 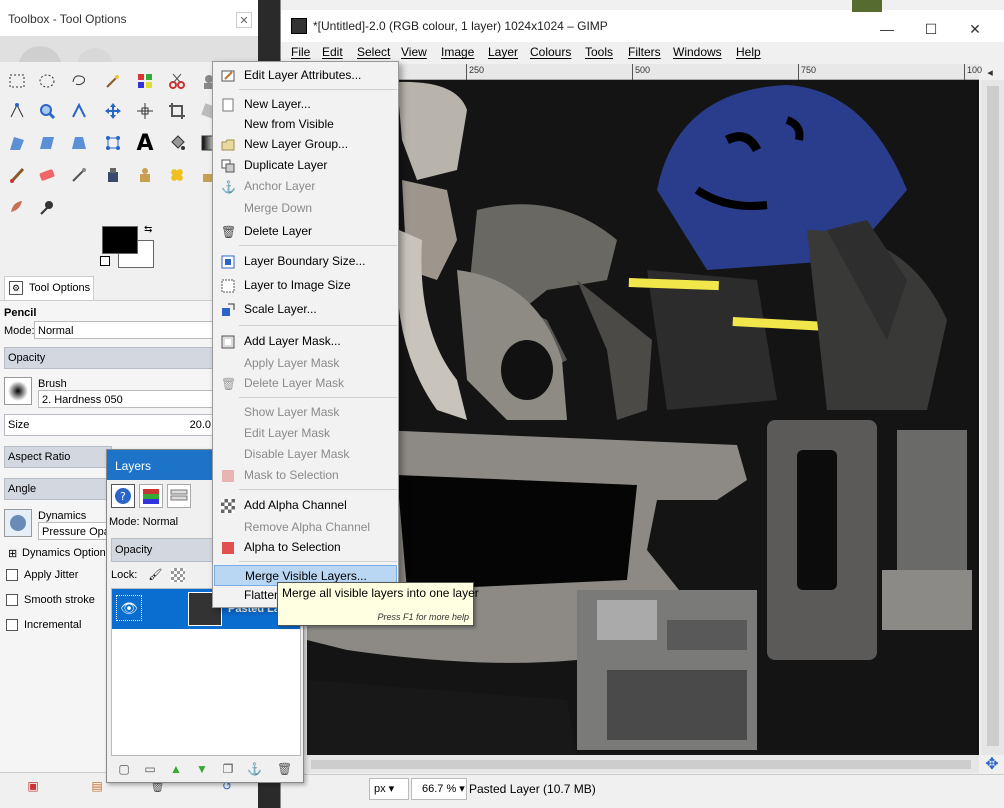 I want to click on menu-remove-alpha-channel: Remove Alpha Channel, so click(x=305, y=527).